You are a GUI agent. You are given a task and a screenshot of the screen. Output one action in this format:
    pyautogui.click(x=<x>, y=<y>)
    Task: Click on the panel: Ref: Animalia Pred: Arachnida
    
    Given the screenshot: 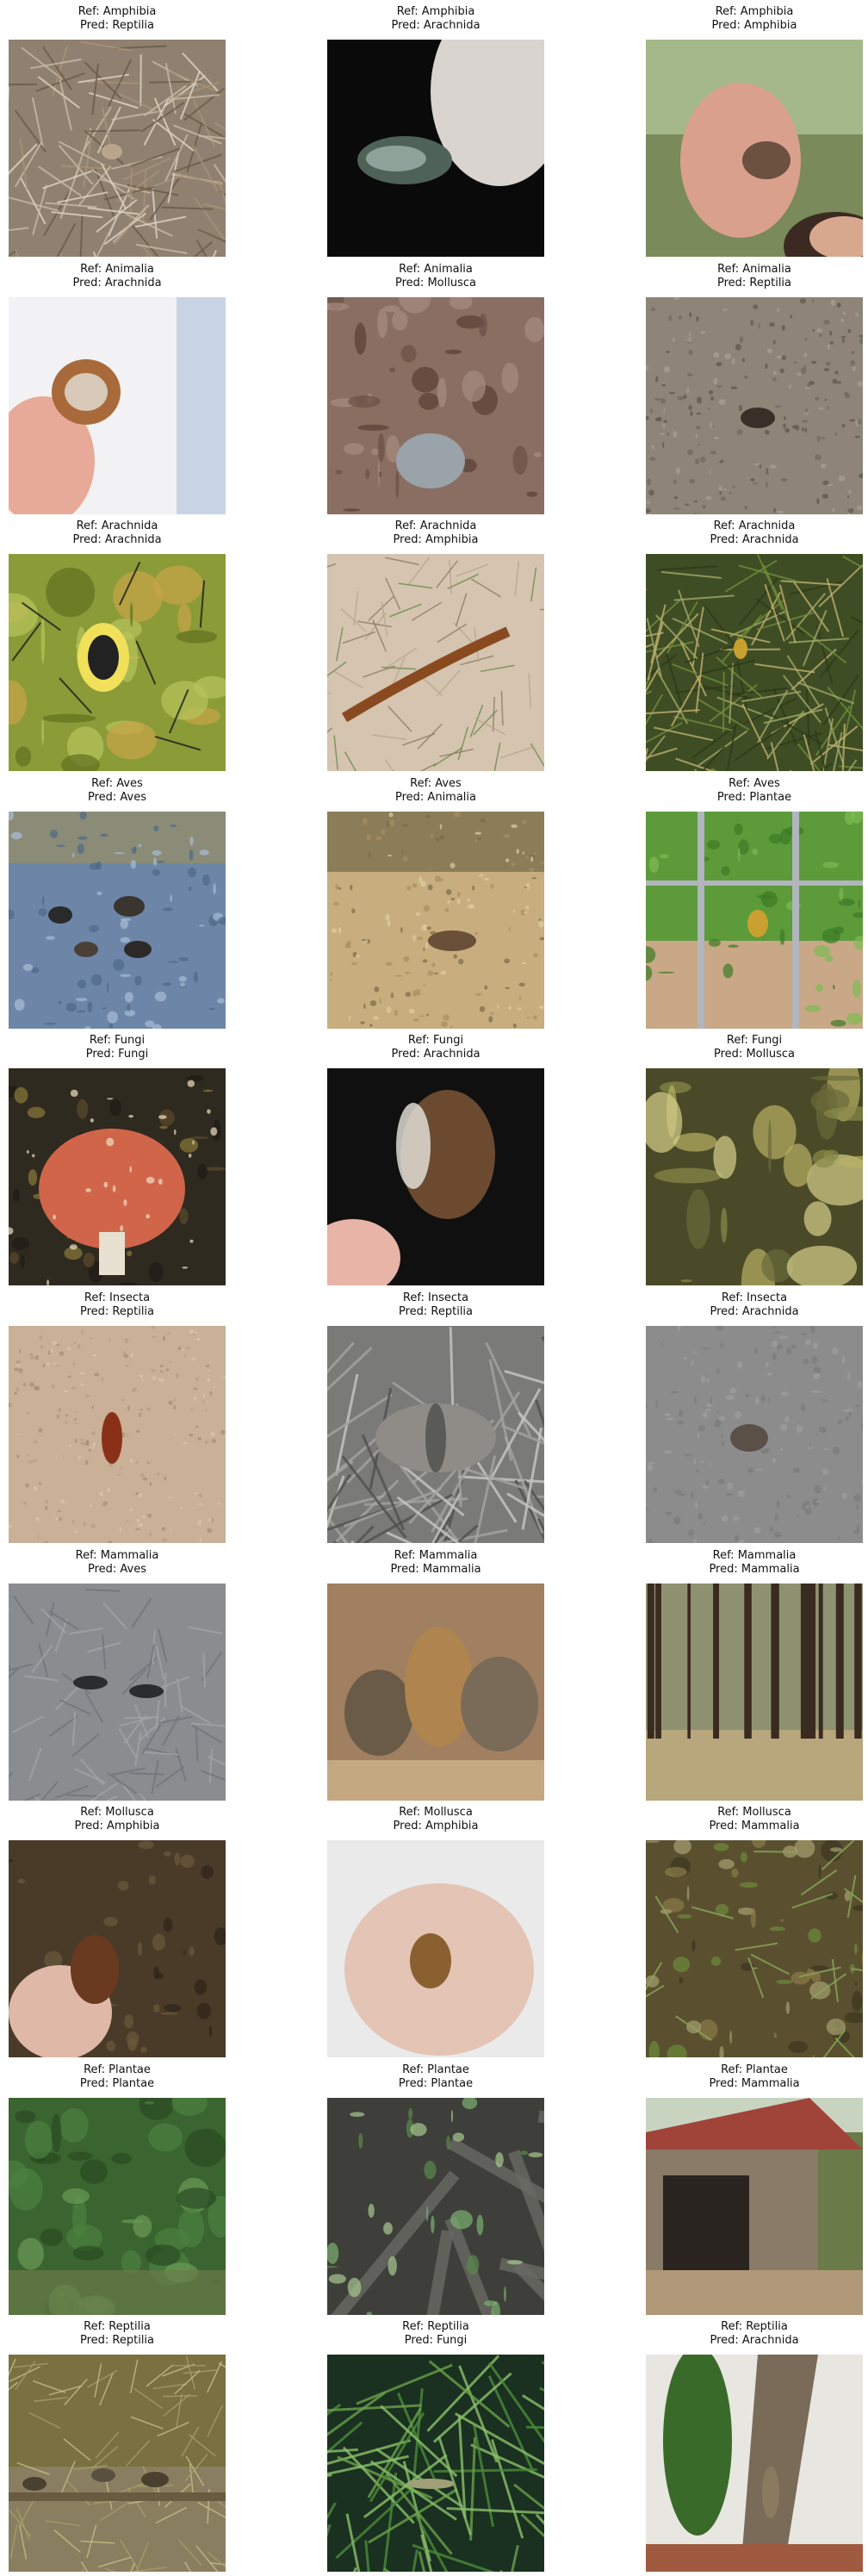 What is the action you would take?
    pyautogui.click(x=118, y=388)
    